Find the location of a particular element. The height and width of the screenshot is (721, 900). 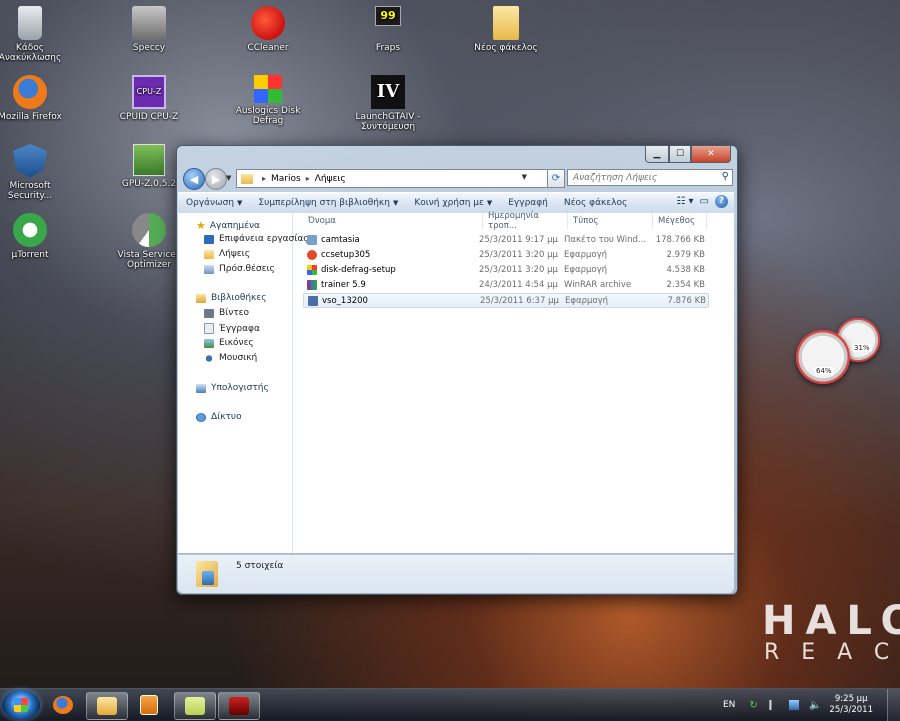

nav-item-downloads: Λήψεις is located at coordinates (227, 254).